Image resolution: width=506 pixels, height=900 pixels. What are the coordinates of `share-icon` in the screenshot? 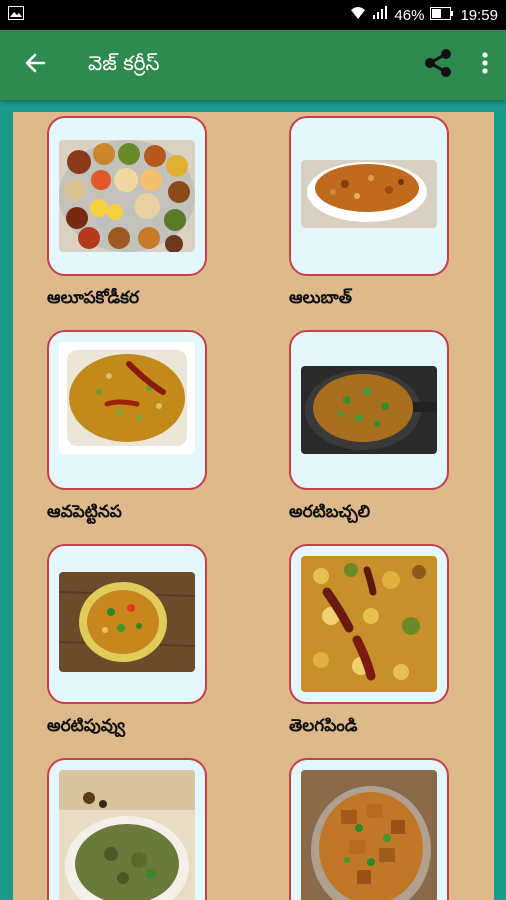 It's located at (438, 65).